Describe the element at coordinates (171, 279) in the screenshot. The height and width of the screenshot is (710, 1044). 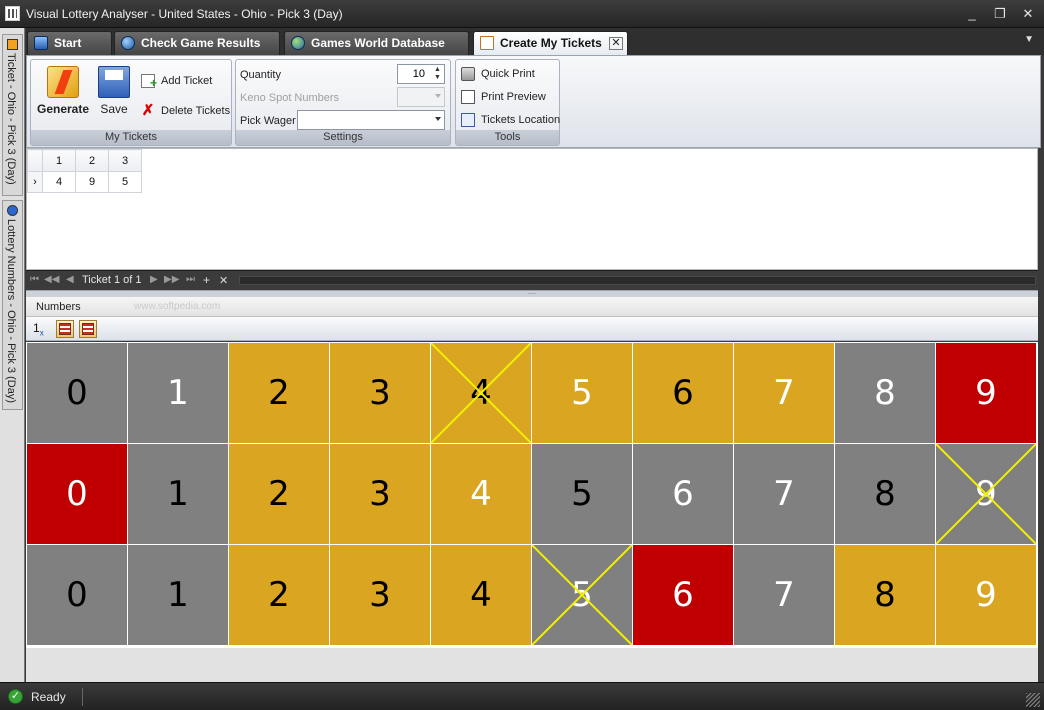
I see `next-page-icon: ▶▶` at that location.